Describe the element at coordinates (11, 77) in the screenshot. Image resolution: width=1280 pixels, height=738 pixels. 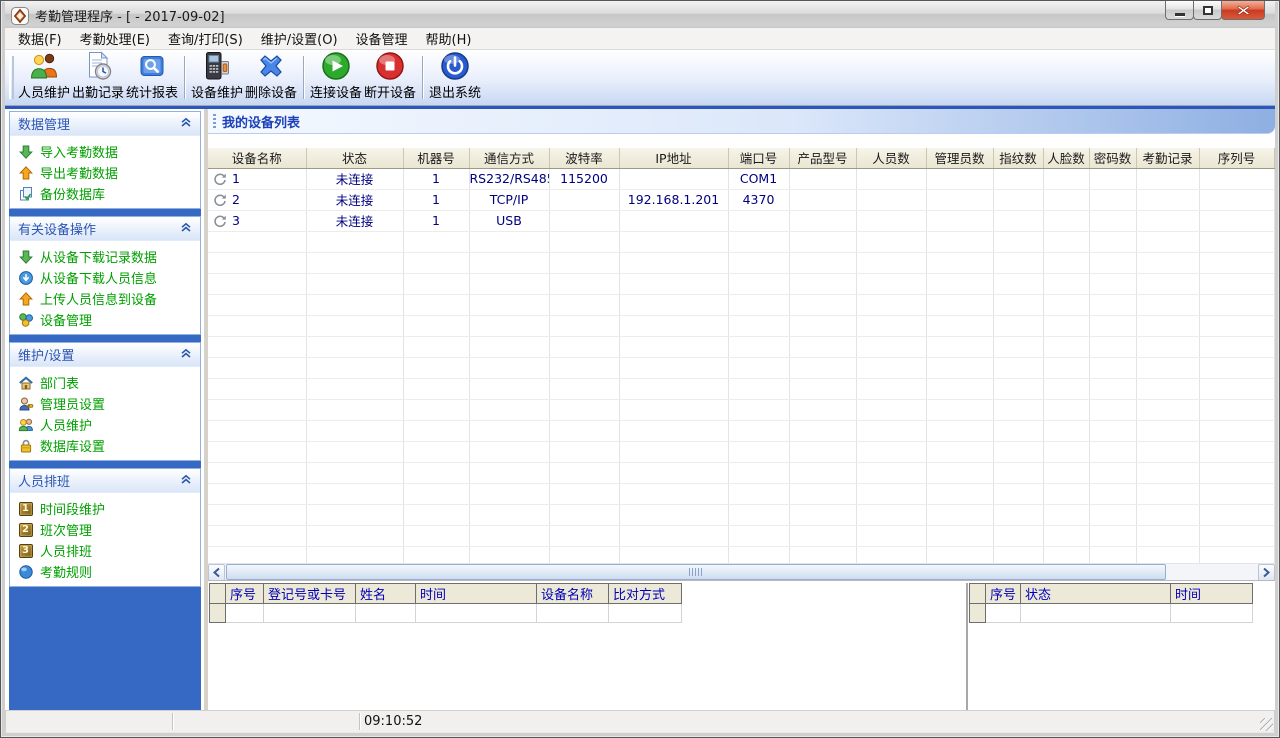
I see `toolbar-grip` at that location.